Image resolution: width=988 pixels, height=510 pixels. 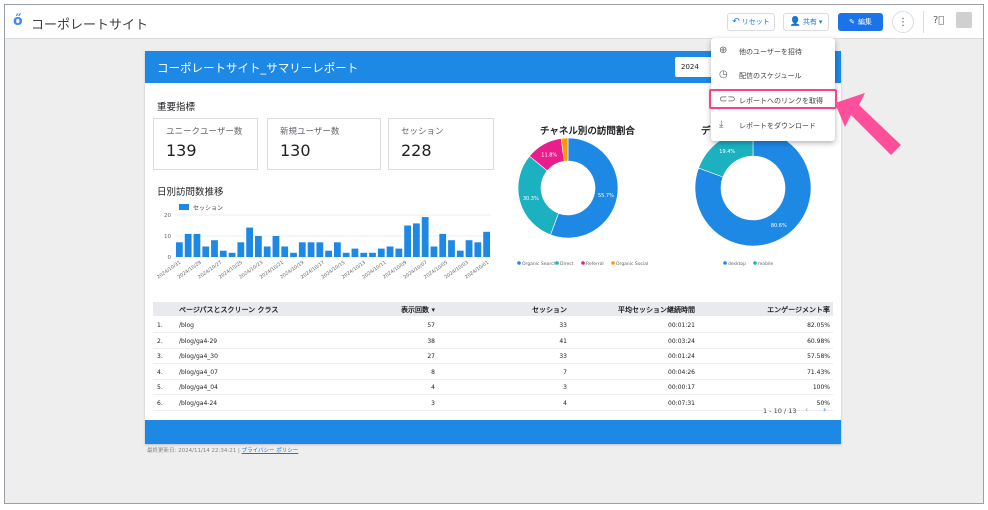 What do you see at coordinates (493, 432) in the screenshot?
I see `report-footer` at bounding box center [493, 432].